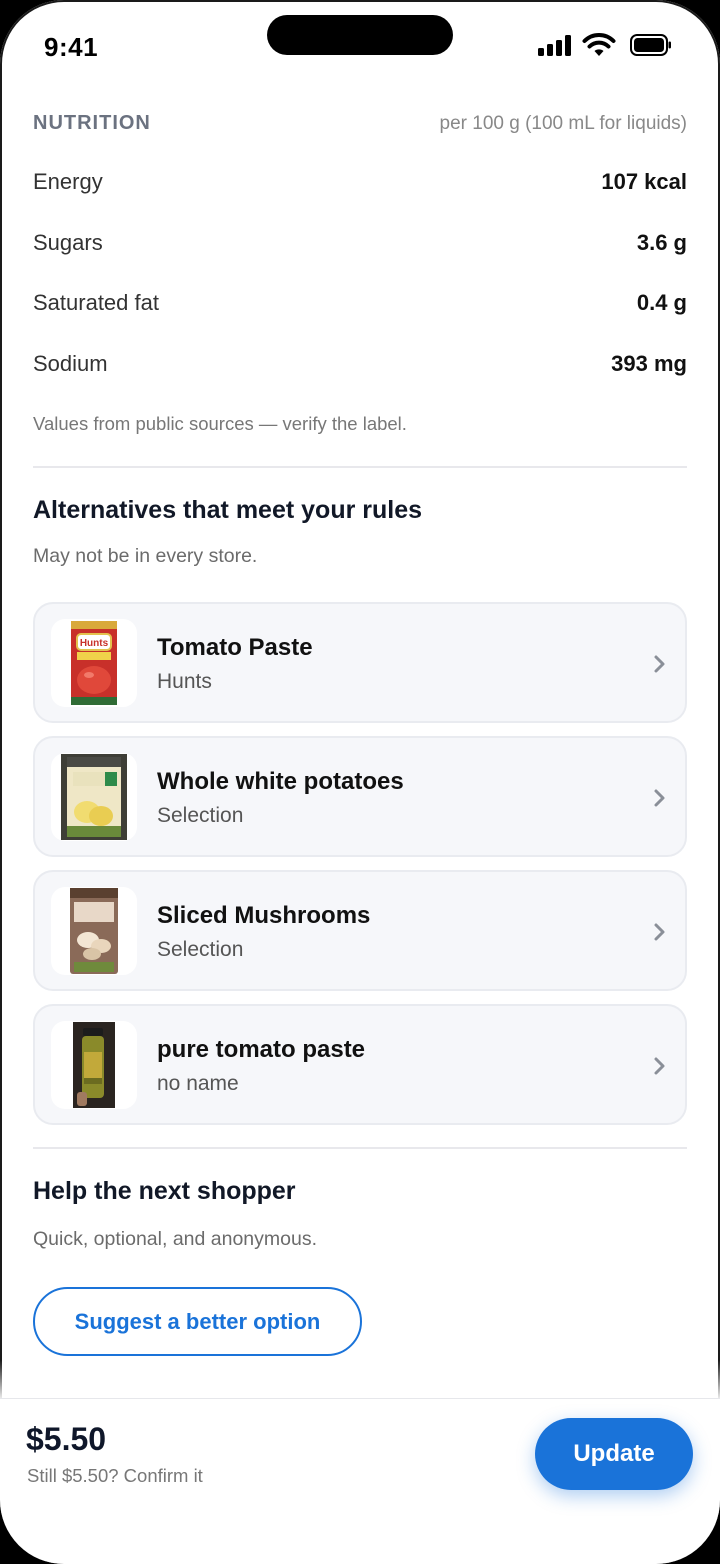 Image resolution: width=720 pixels, height=1564 pixels. I want to click on alternative-brand: Hunts, so click(184, 681).